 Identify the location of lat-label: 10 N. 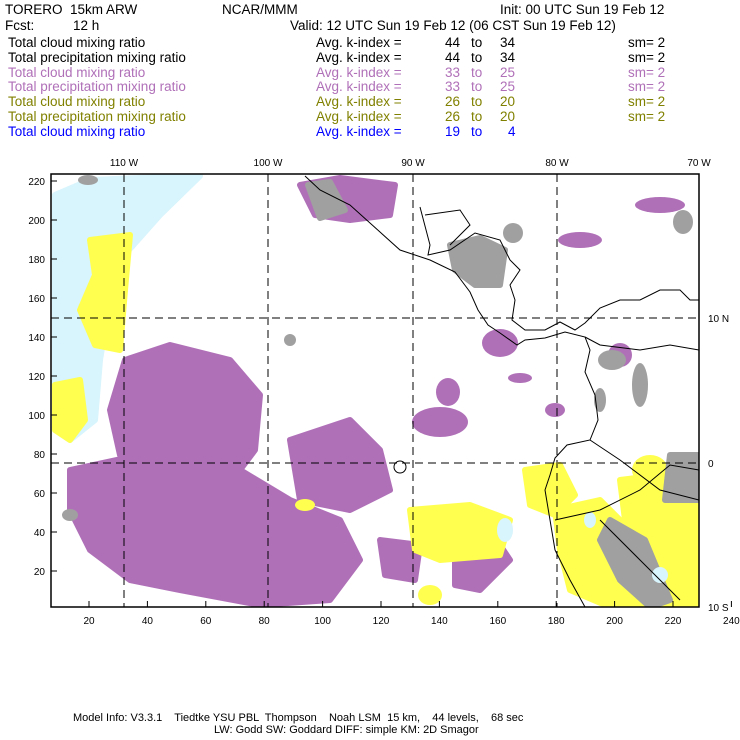
(718, 319).